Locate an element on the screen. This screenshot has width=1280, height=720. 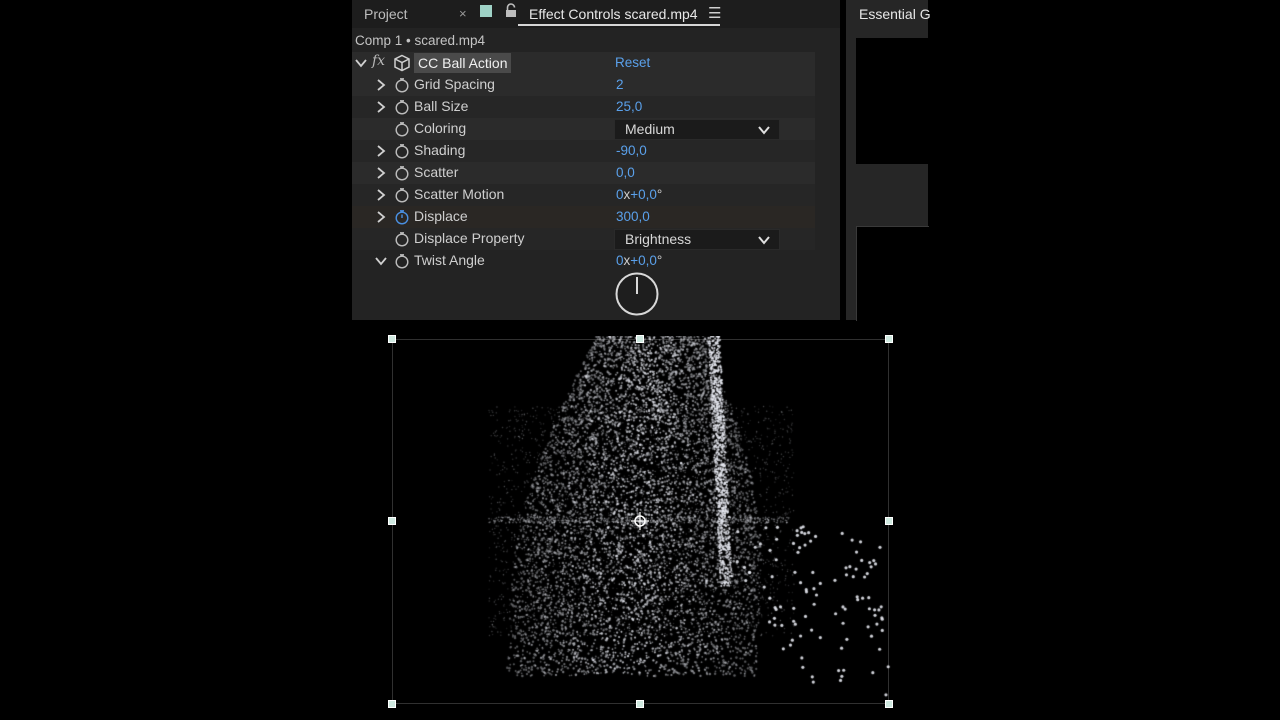
property-name: Grid Spacing is located at coordinates (454, 84).